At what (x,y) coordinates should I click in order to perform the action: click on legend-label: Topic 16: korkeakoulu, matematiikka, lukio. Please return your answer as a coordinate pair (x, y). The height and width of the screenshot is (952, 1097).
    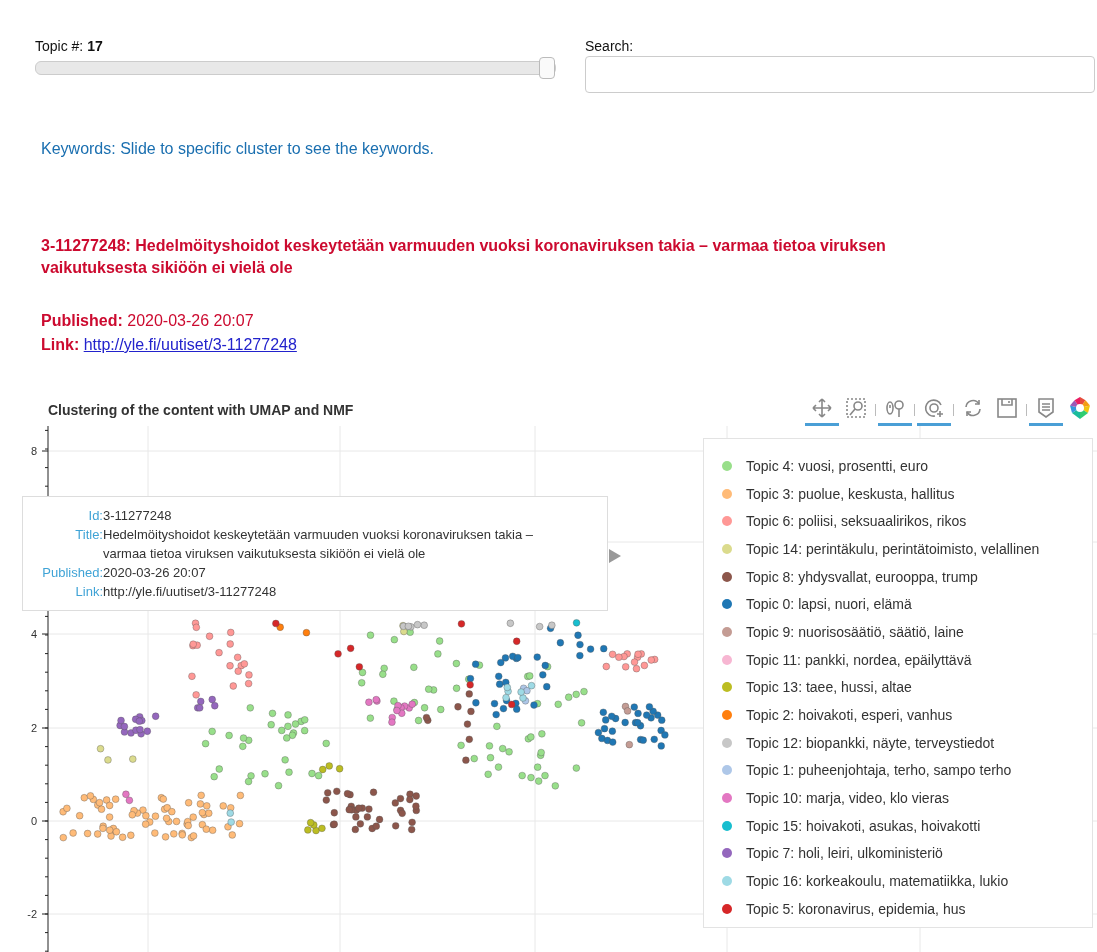
    Looking at the image, I should click on (877, 881).